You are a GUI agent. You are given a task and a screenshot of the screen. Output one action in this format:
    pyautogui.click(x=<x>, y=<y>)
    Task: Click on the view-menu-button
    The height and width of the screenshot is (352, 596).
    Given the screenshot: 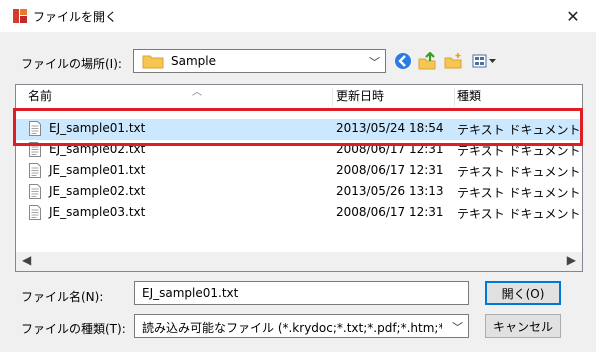 What is the action you would take?
    pyautogui.click(x=485, y=61)
    